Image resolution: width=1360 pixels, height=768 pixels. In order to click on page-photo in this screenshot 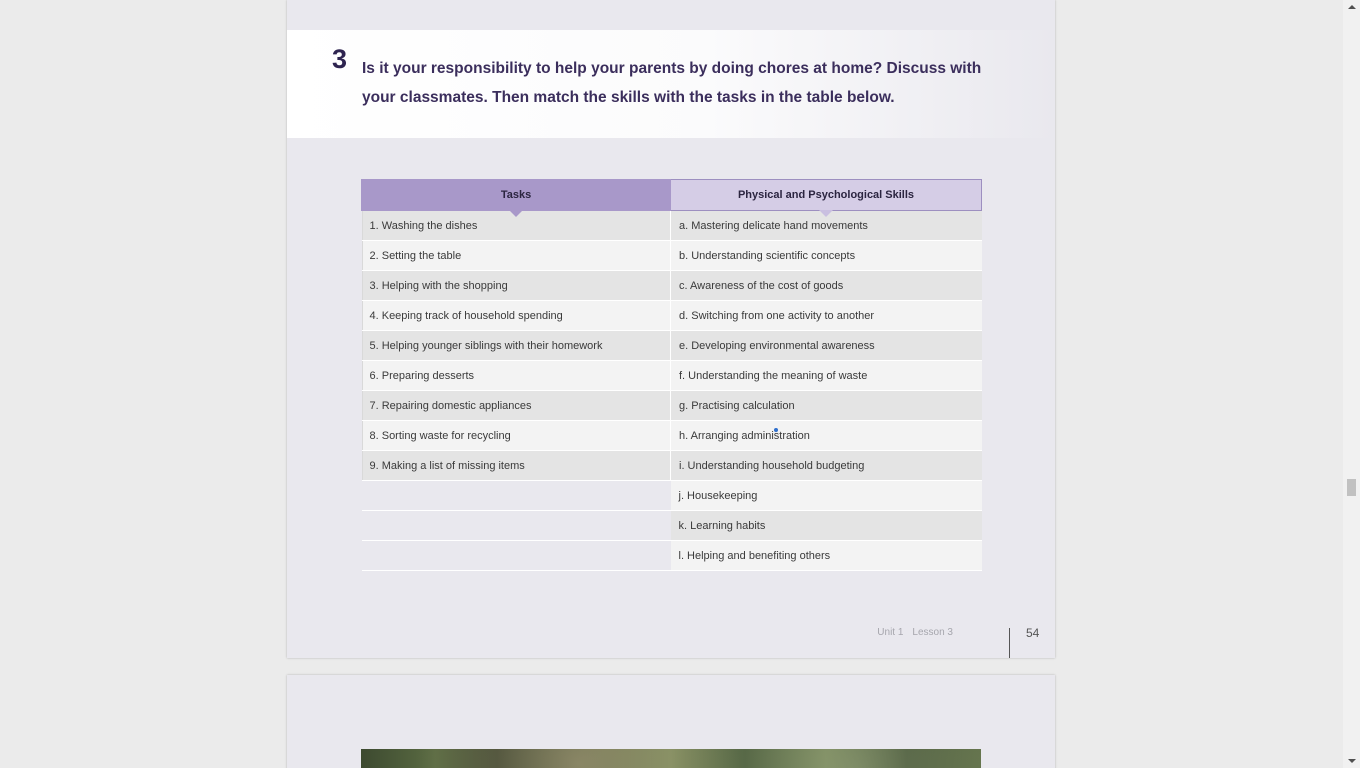, I will do `click(671, 758)`.